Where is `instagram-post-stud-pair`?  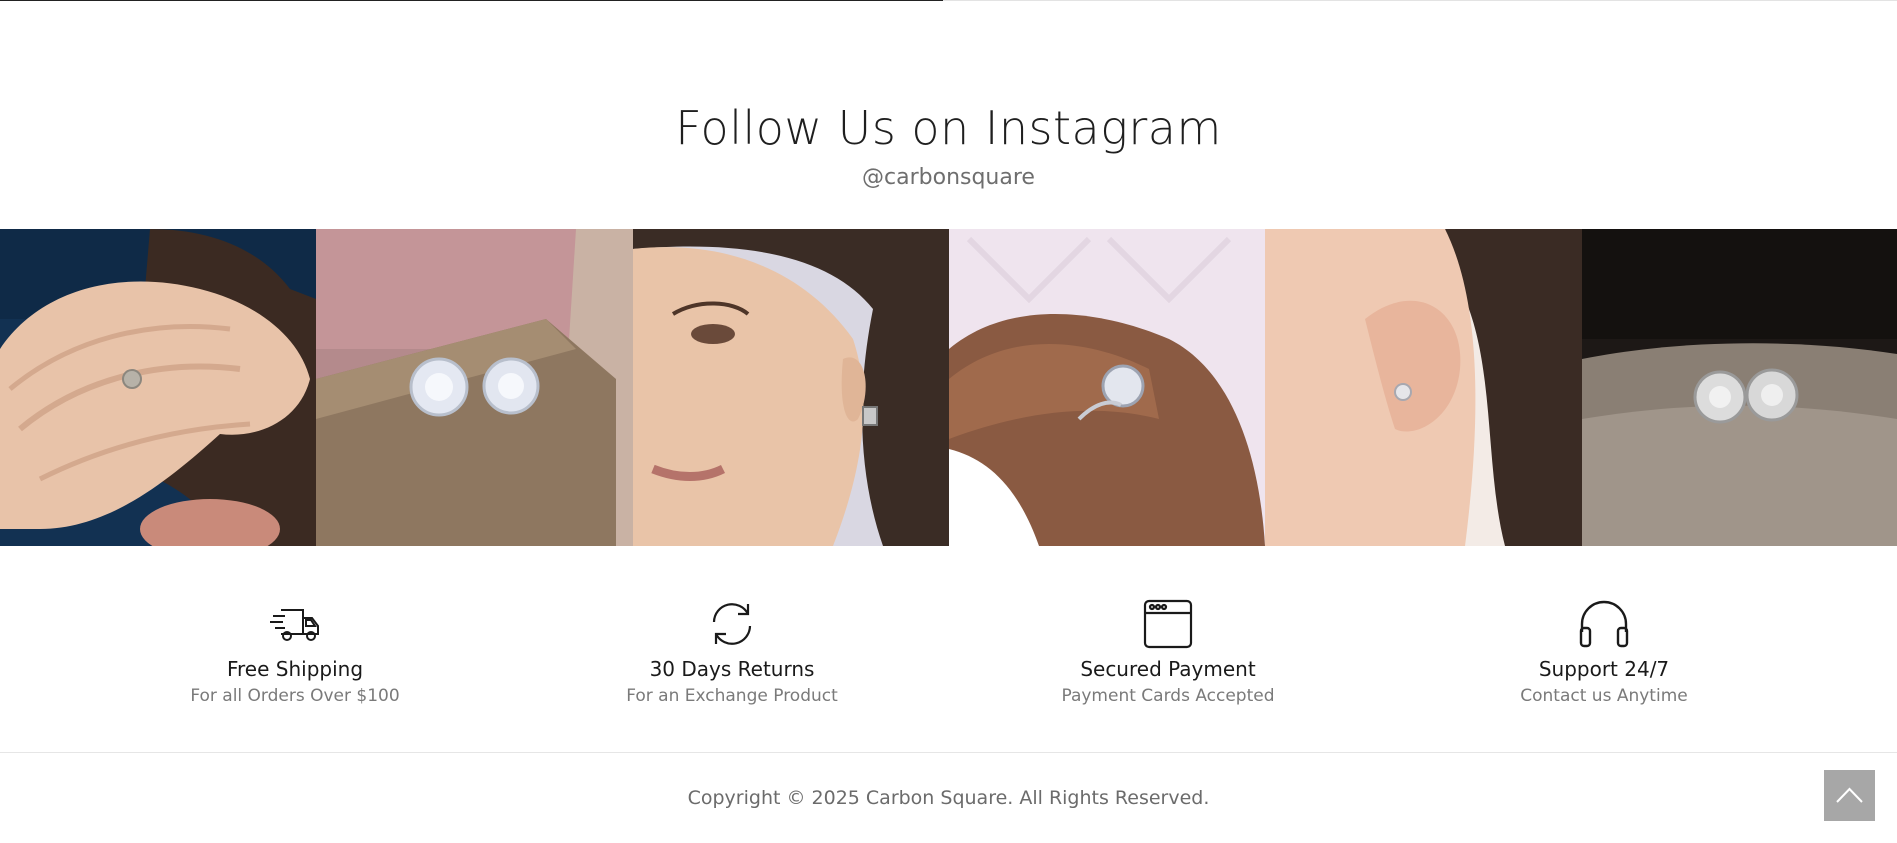 instagram-post-stud-pair is located at coordinates (1739, 387).